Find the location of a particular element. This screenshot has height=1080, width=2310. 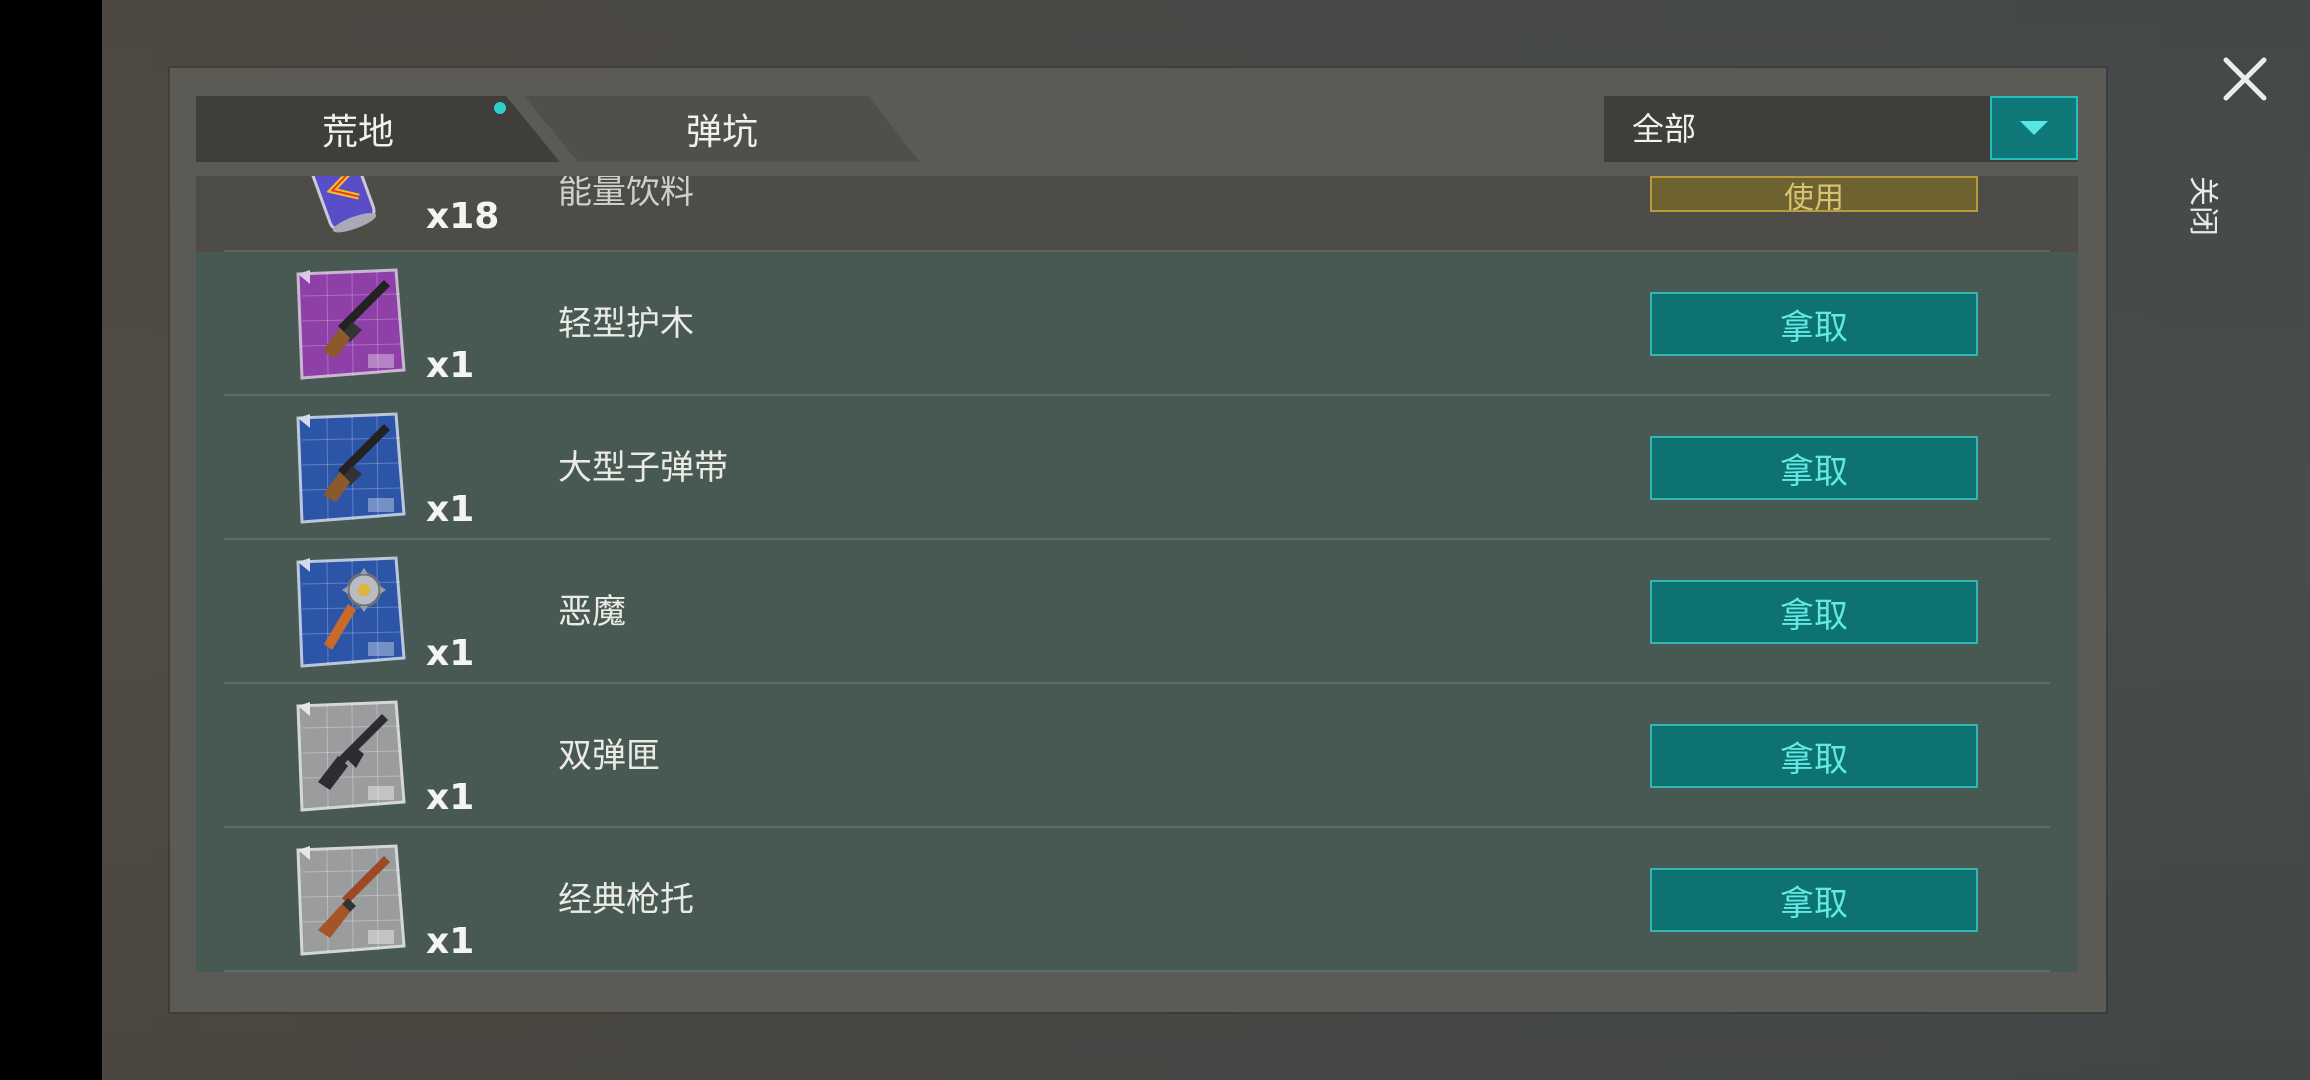

use-button: 使用 is located at coordinates (1814, 194).